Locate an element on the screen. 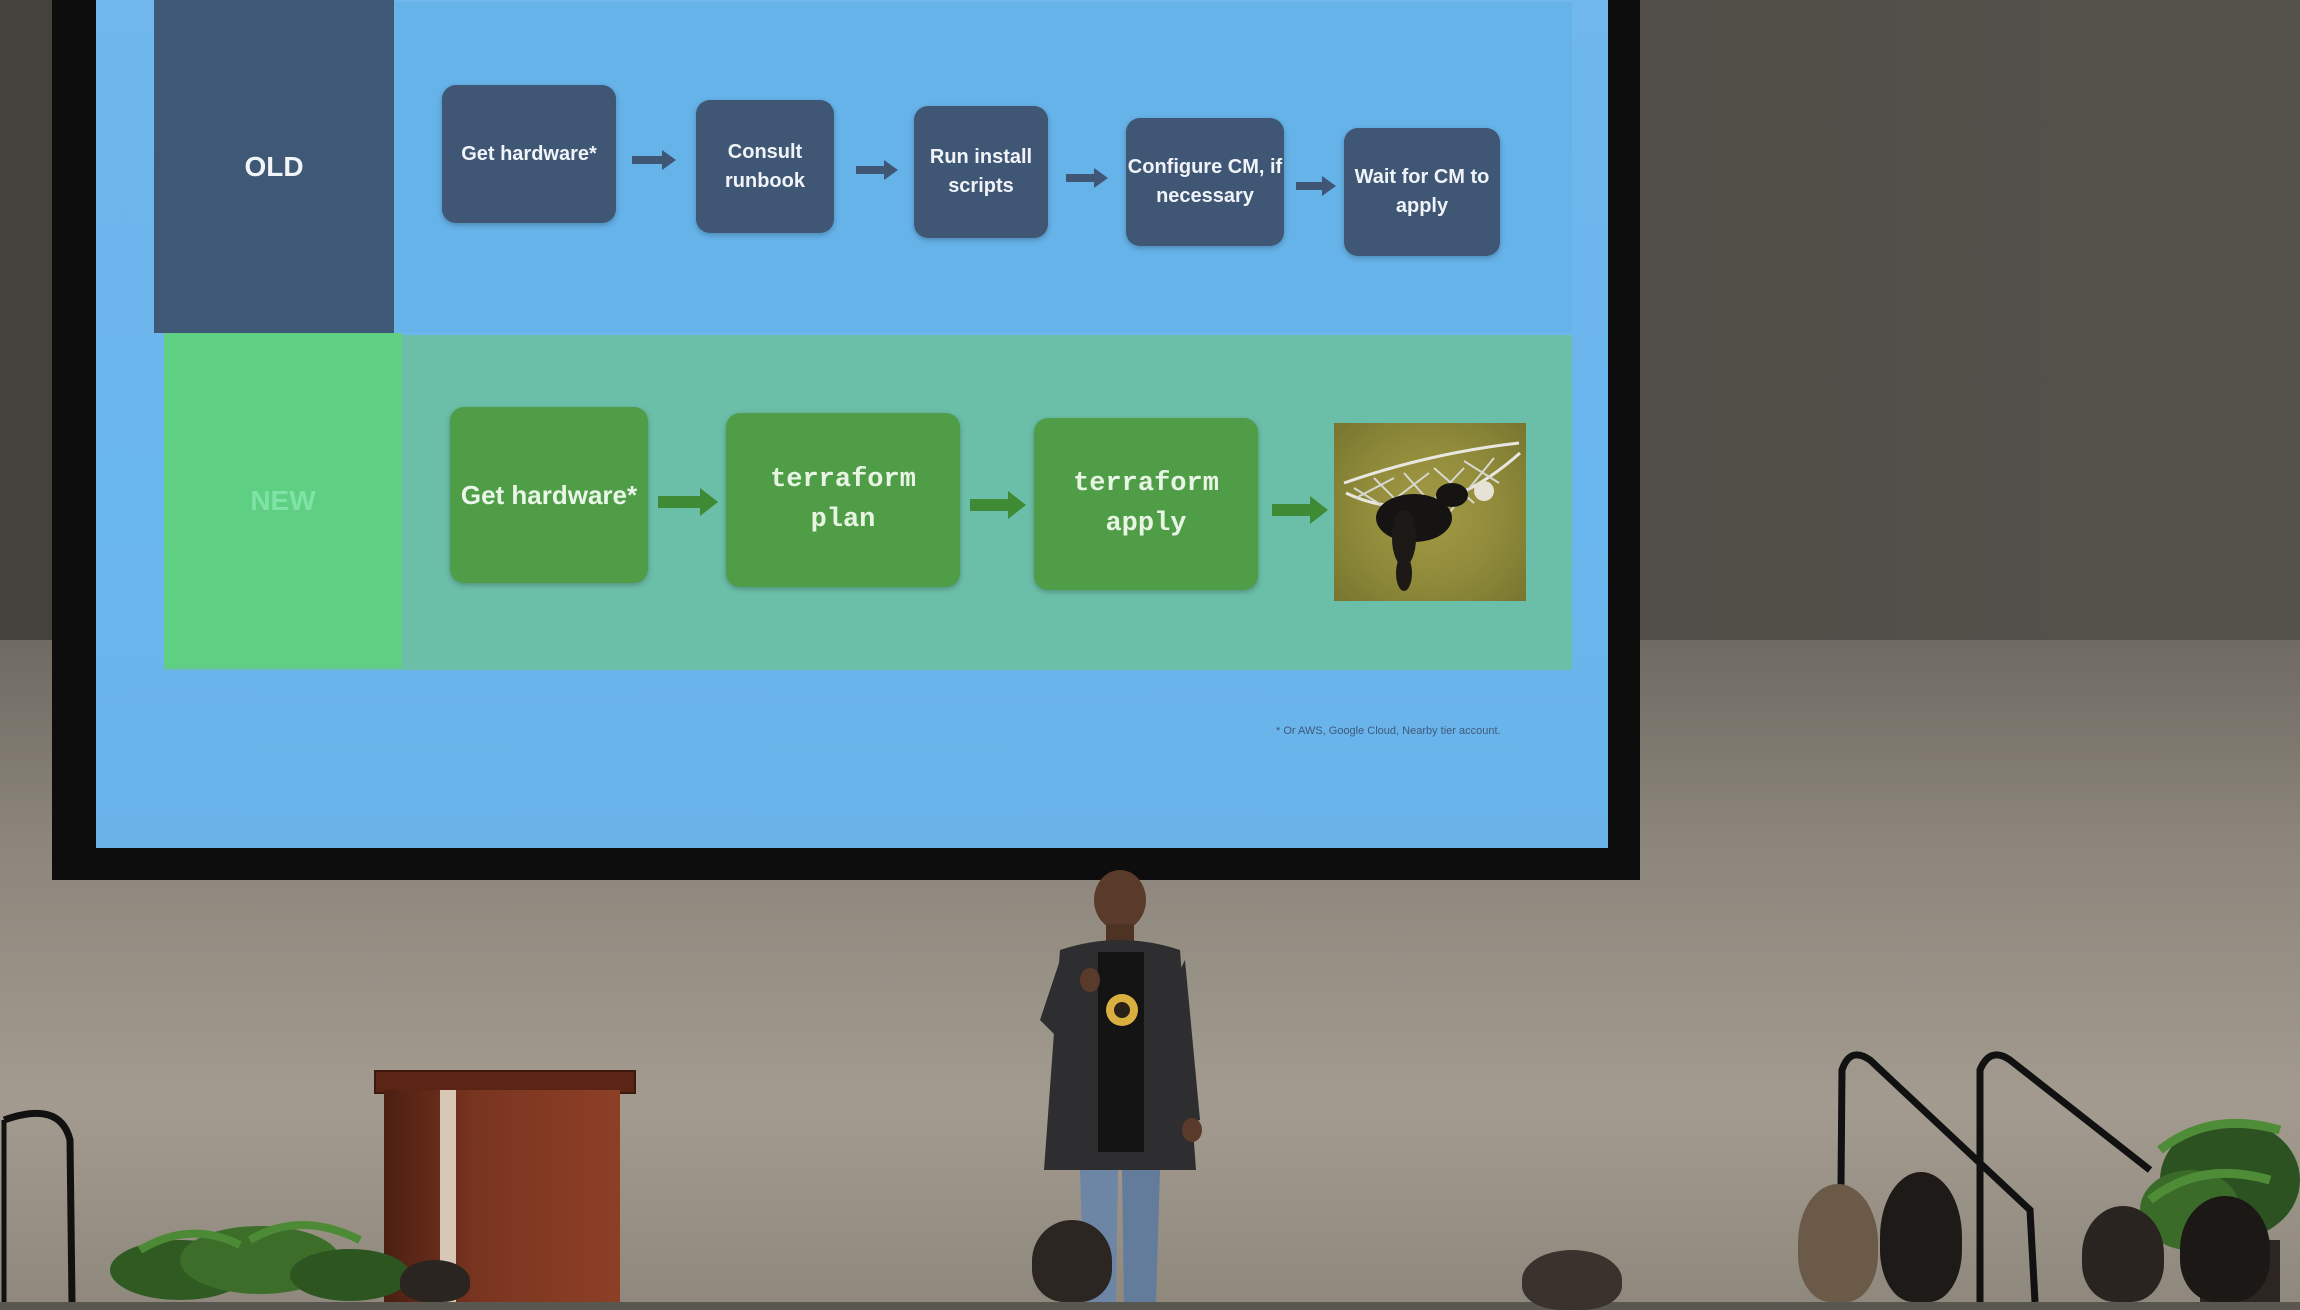  new-step-1-line1: Get hardware* is located at coordinates (549, 494).